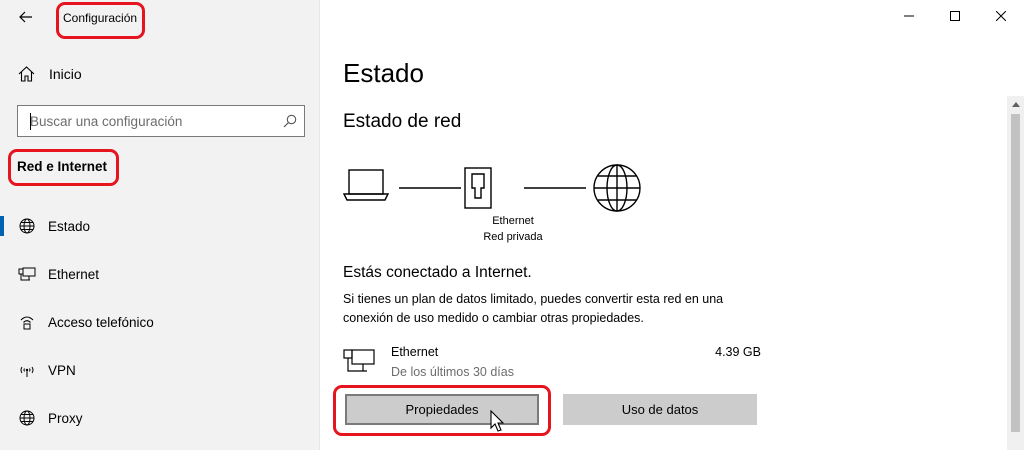  Describe the element at coordinates (159, 322) in the screenshot. I see `sidebar-item-acceso-telefonico: Acceso telefónico` at that location.